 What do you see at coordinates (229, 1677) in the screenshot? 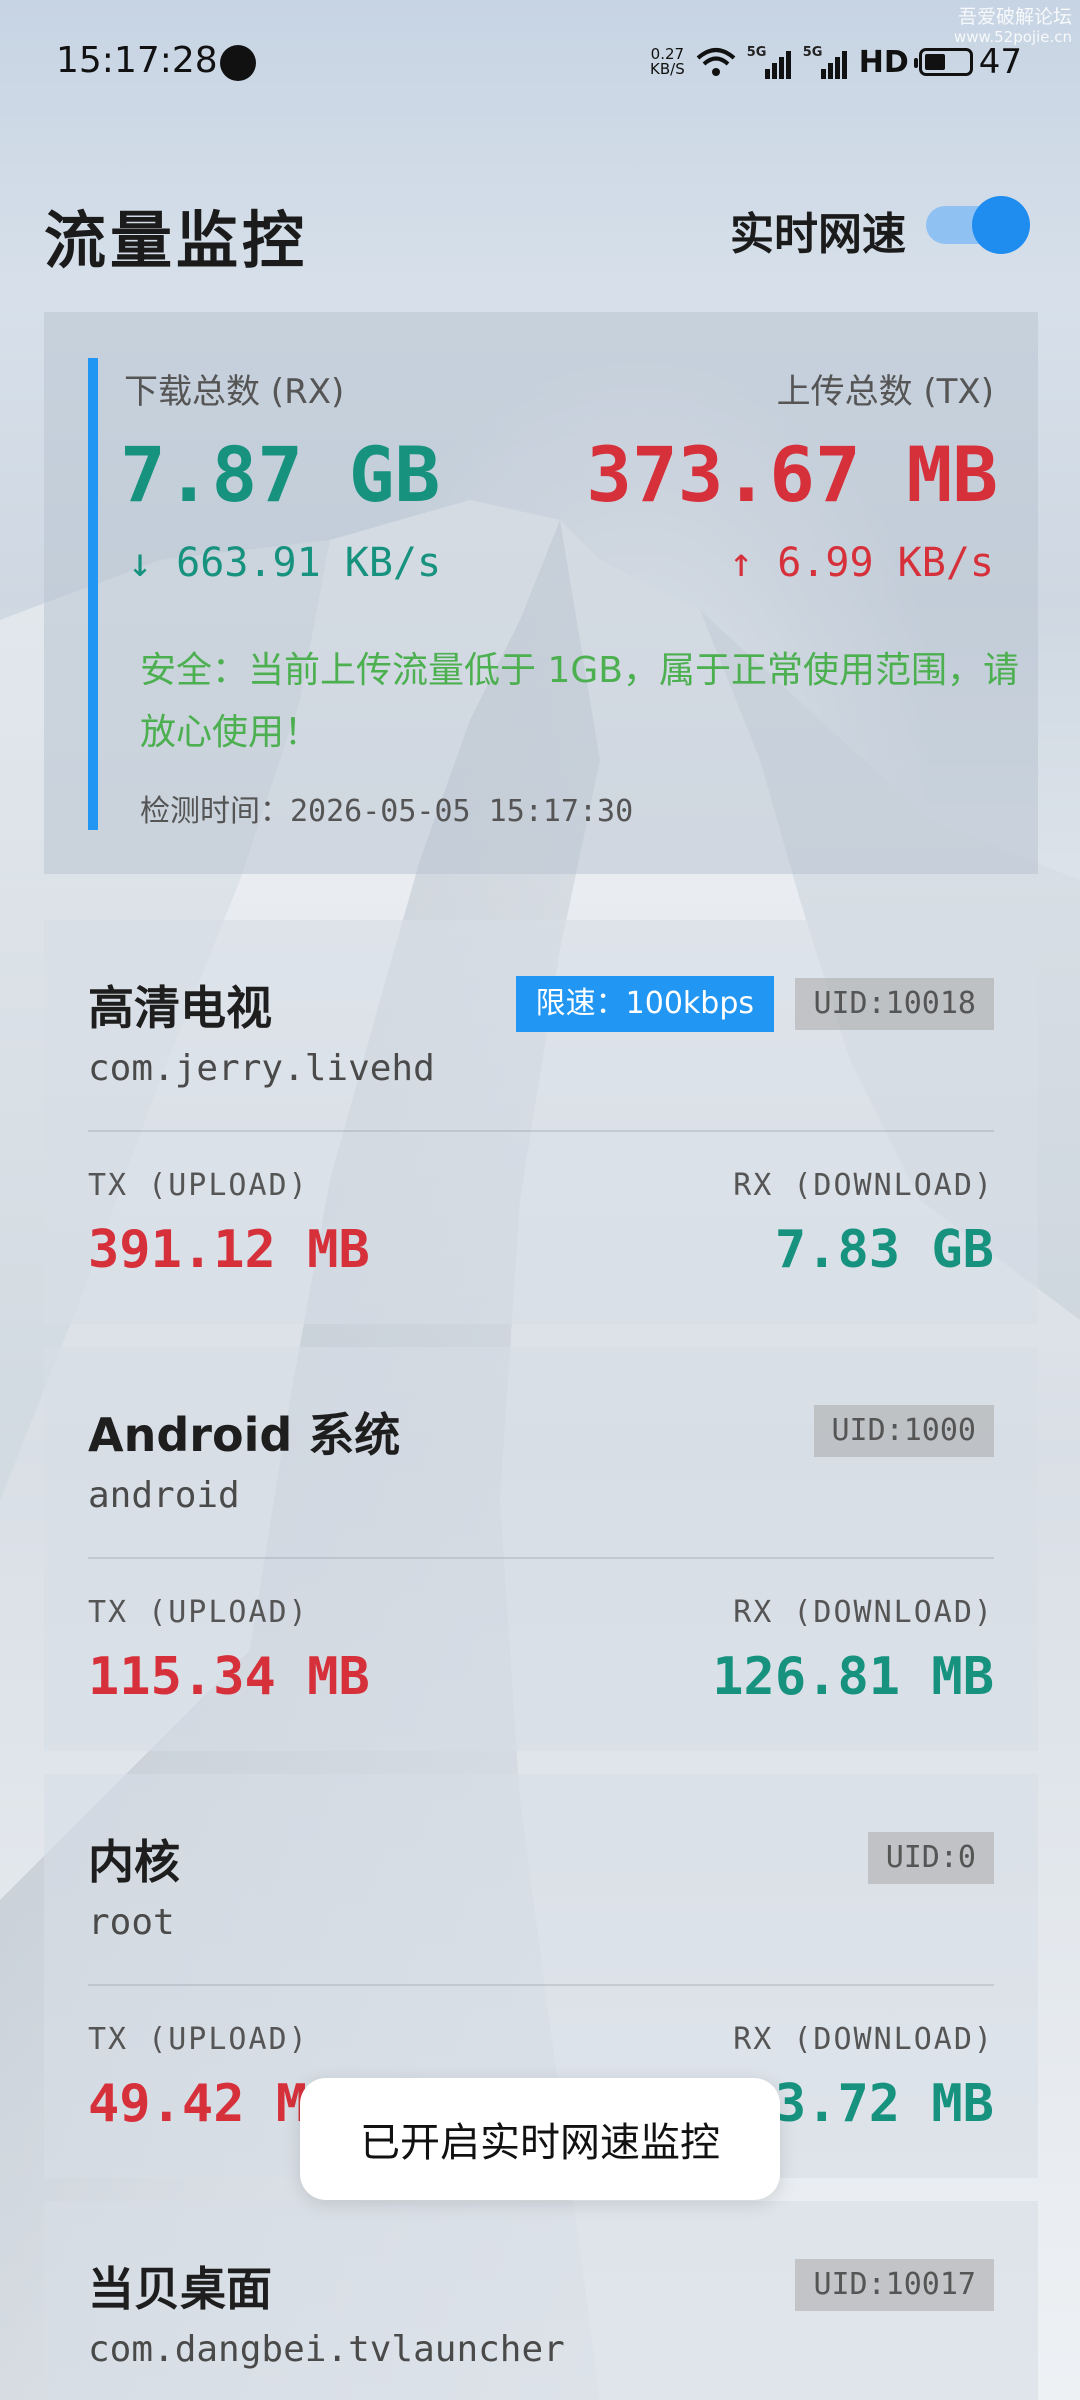
I see `tx-upload-value: 115.34 MB` at bounding box center [229, 1677].